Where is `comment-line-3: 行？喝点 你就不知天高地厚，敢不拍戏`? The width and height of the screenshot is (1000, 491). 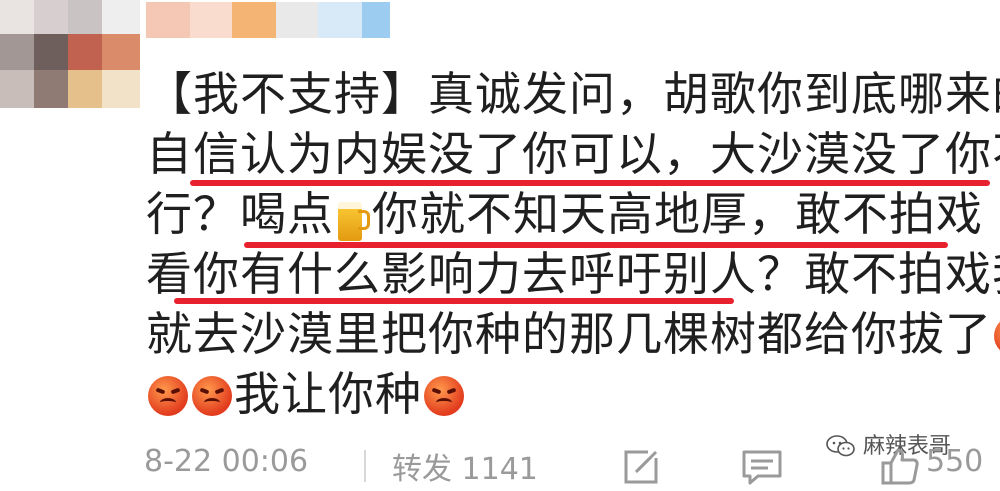 comment-line-3: 行？喝点 你就不知天高地厚，敢不拍戏 is located at coordinates (571, 216).